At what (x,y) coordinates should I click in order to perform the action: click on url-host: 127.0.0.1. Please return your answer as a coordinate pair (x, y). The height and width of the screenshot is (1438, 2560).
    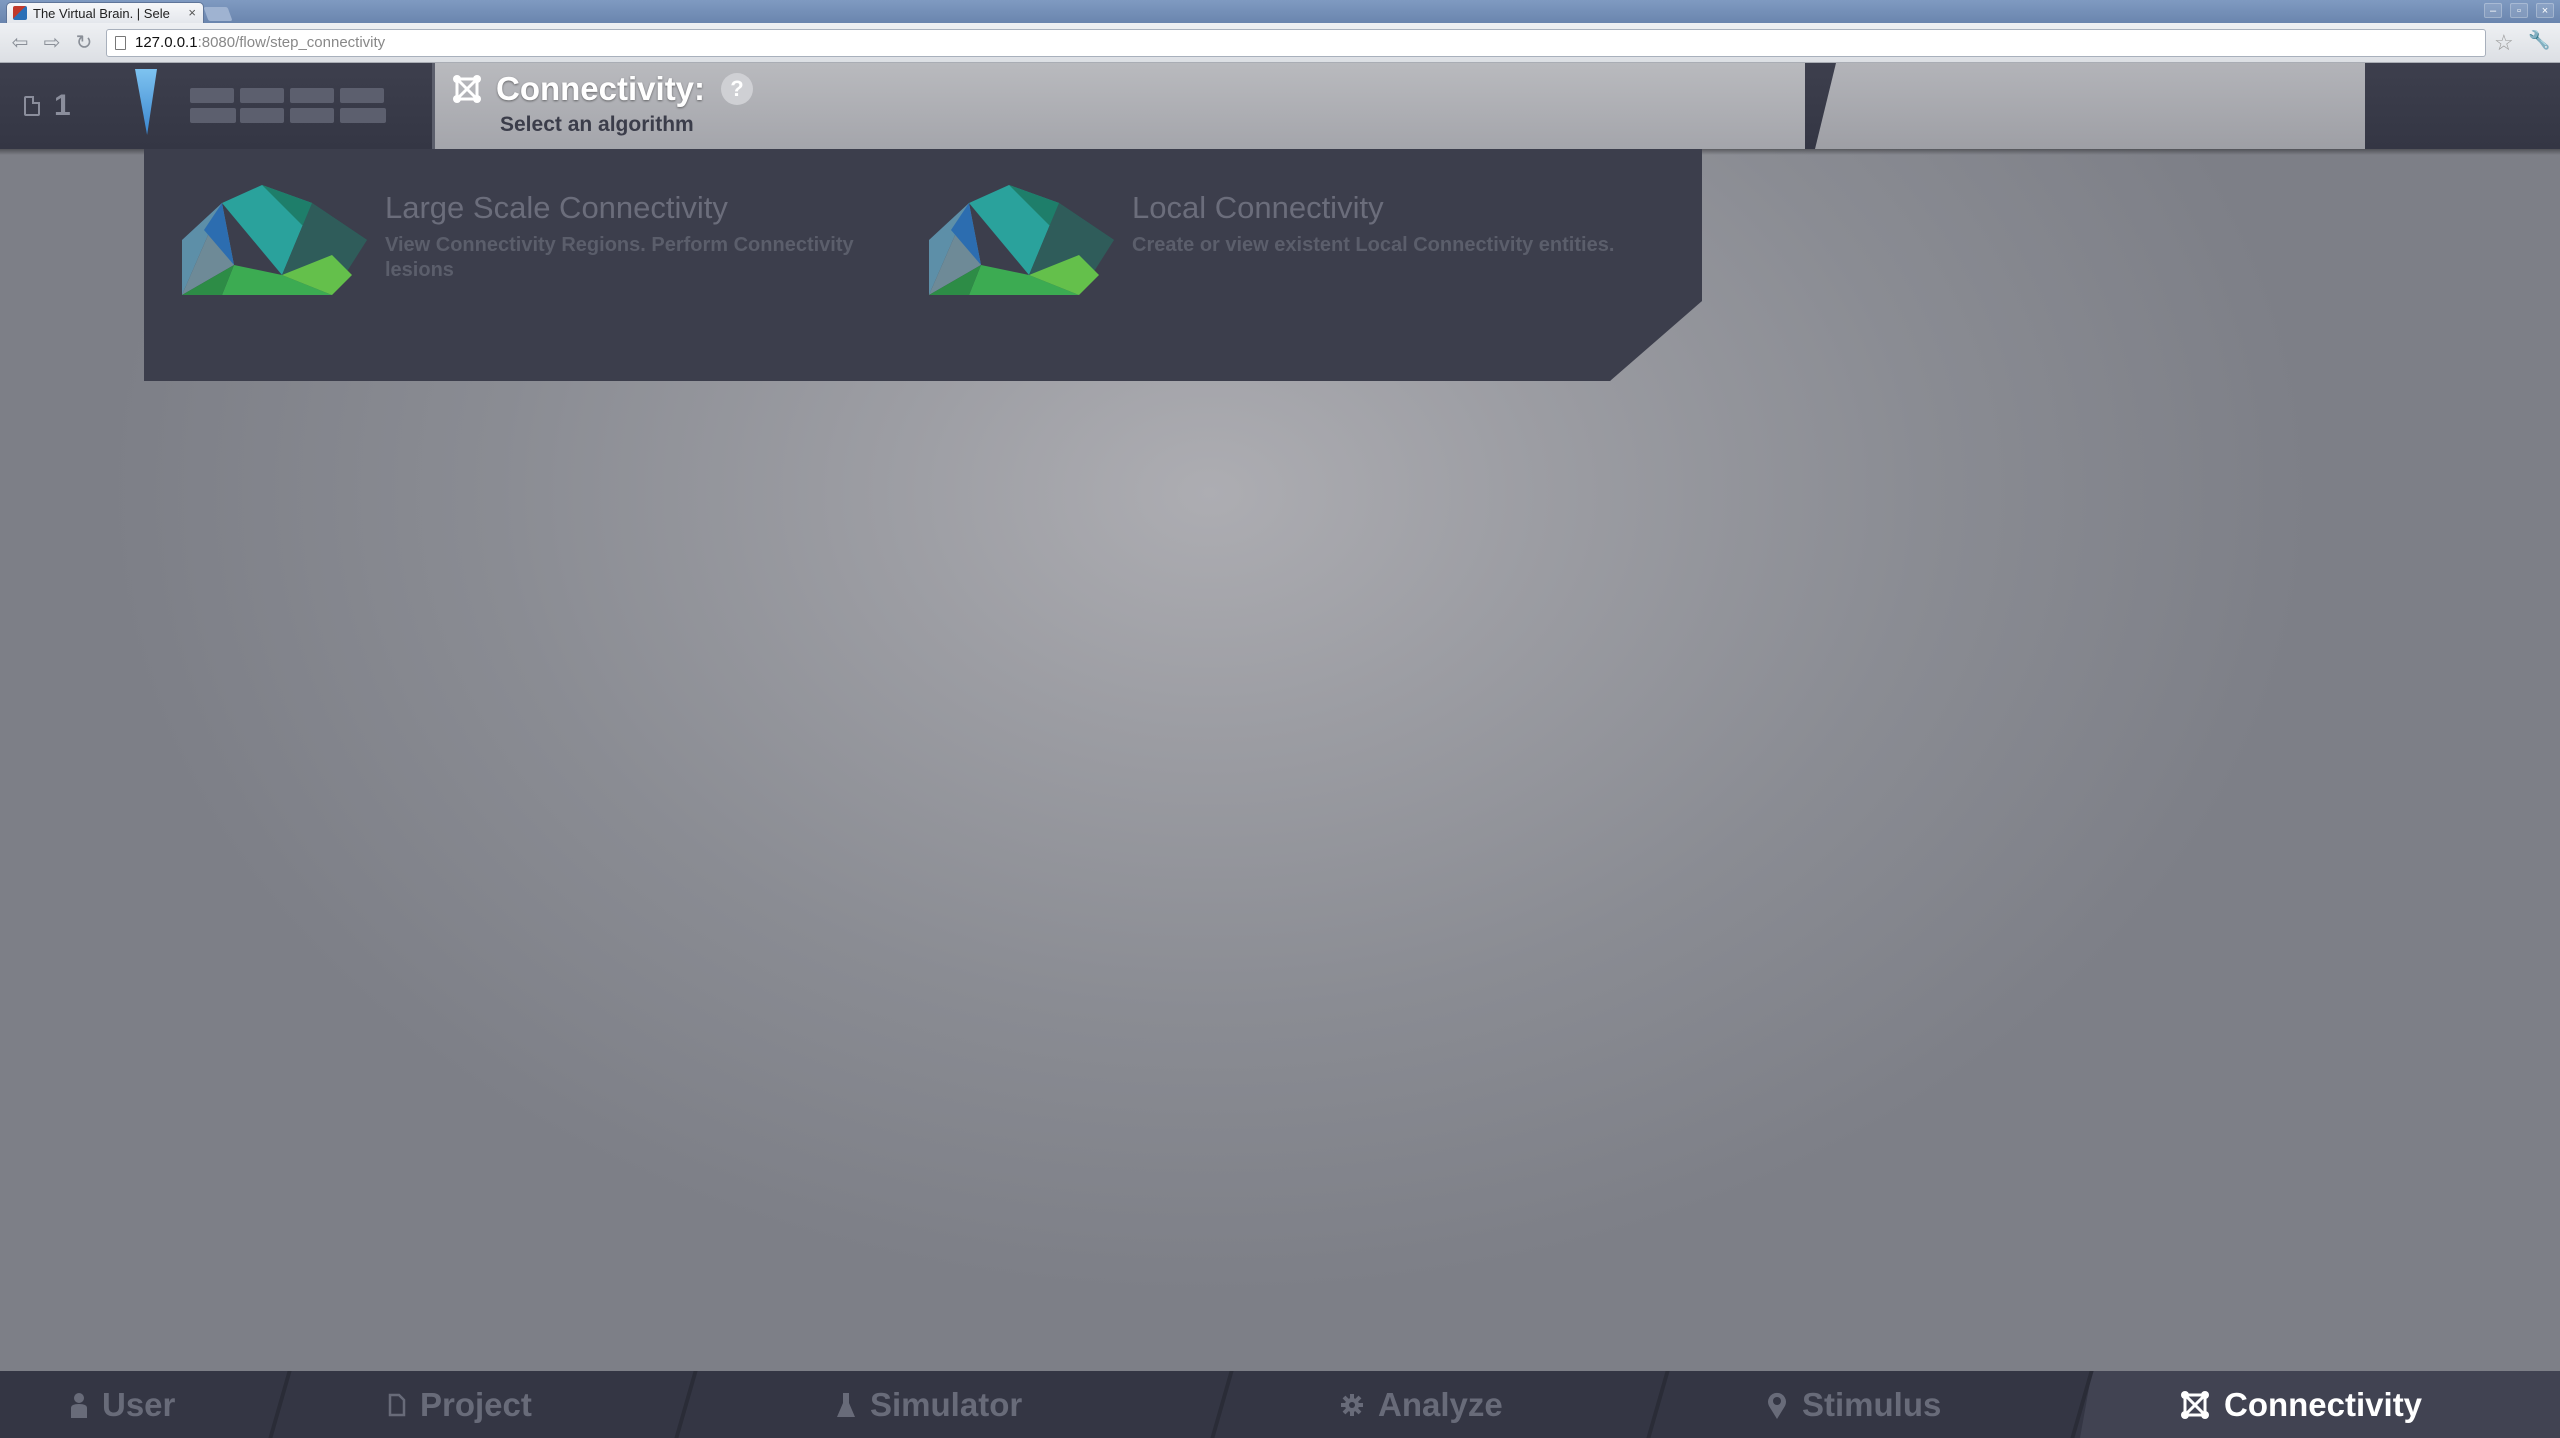
    Looking at the image, I should click on (166, 42).